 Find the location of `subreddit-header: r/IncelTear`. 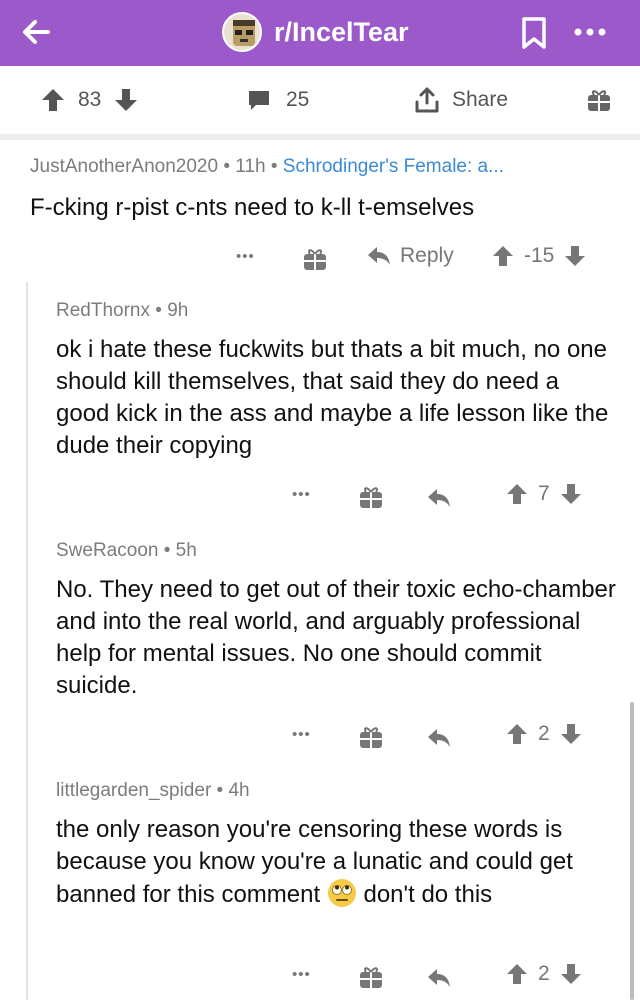

subreddit-header: r/IncelTear is located at coordinates (315, 32).